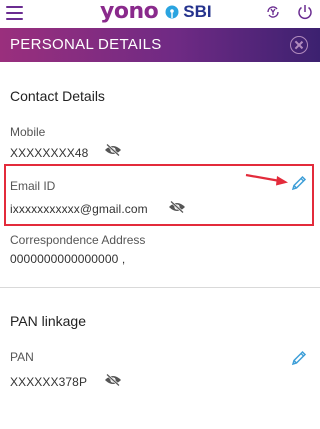 The image size is (320, 429). Describe the element at coordinates (266, 179) in the screenshot. I see `annotation-arrow-icon` at that location.